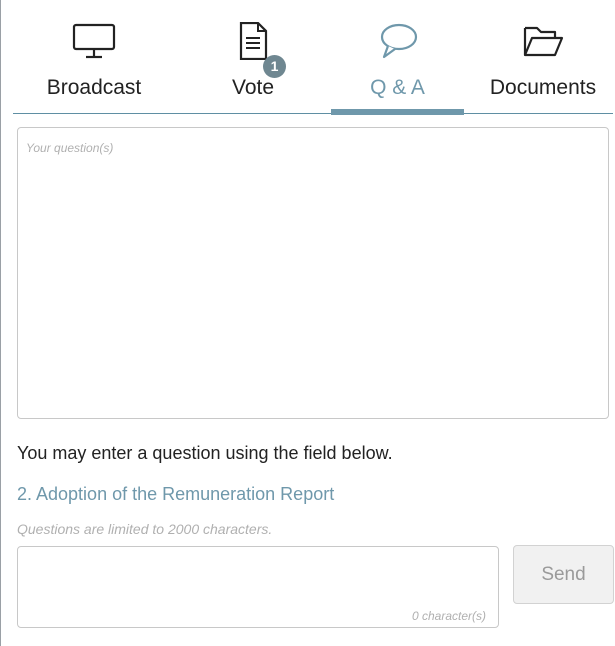 The width and height of the screenshot is (615, 646). What do you see at coordinates (258, 587) in the screenshot?
I see `question-input: 0 character(s)` at bounding box center [258, 587].